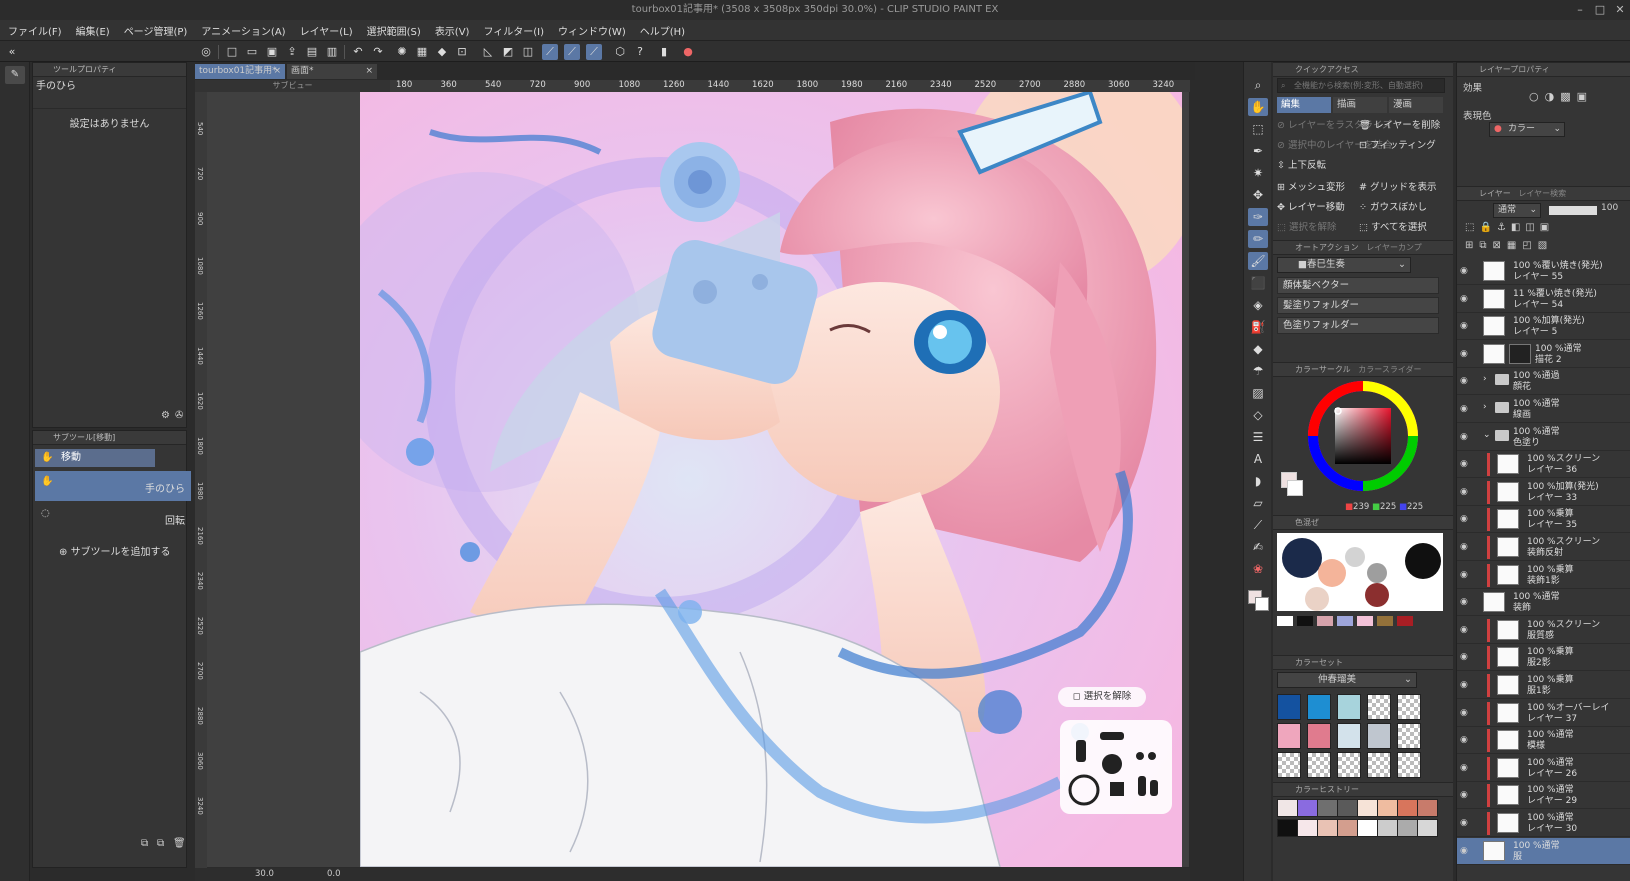 The width and height of the screenshot is (1630, 881). What do you see at coordinates (442, 52) in the screenshot?
I see `fill-icon: ◆` at bounding box center [442, 52].